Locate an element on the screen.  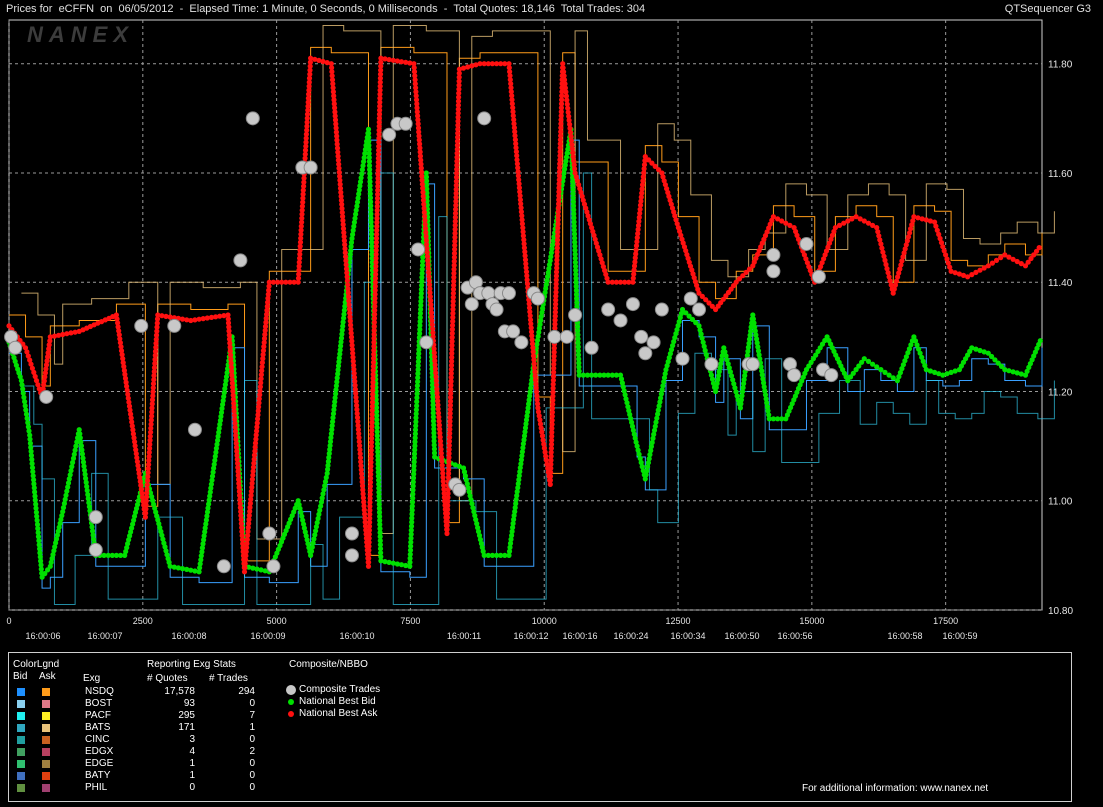
x-tick-label: 2500 is located at coordinates (143, 621).